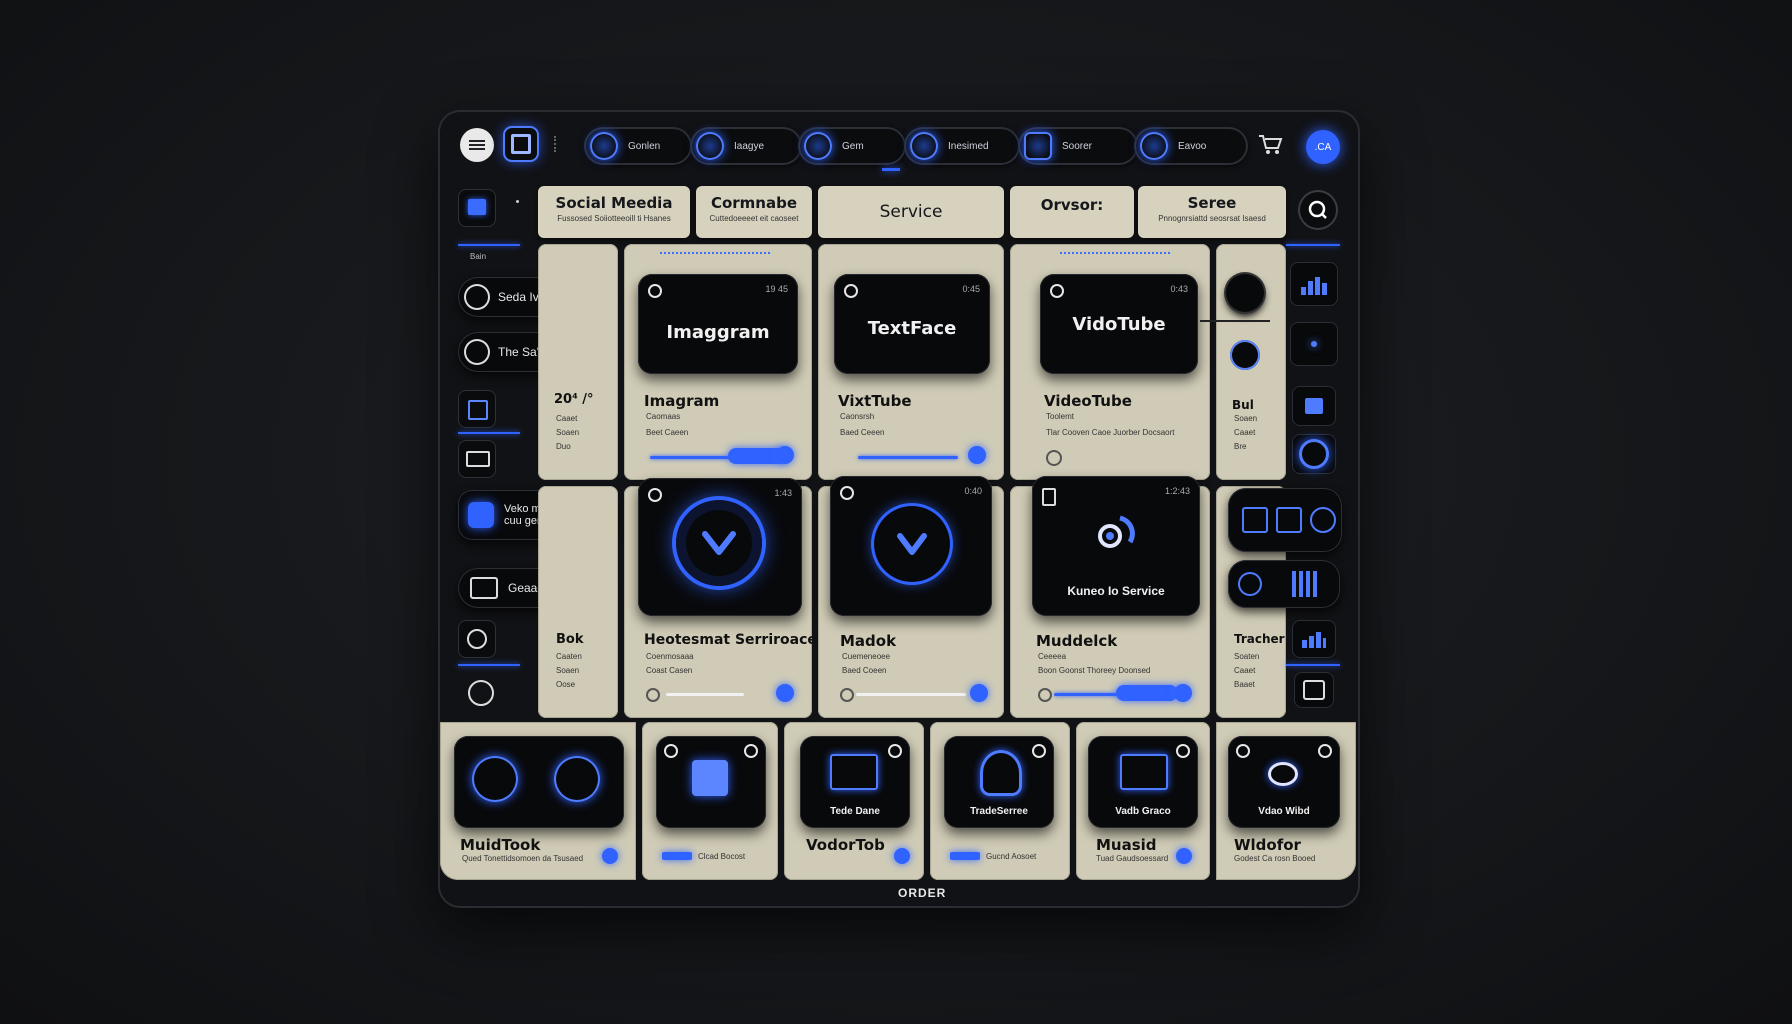 This screenshot has height=1024, width=1792. I want to click on row2-right-line: Soaten, so click(1247, 656).